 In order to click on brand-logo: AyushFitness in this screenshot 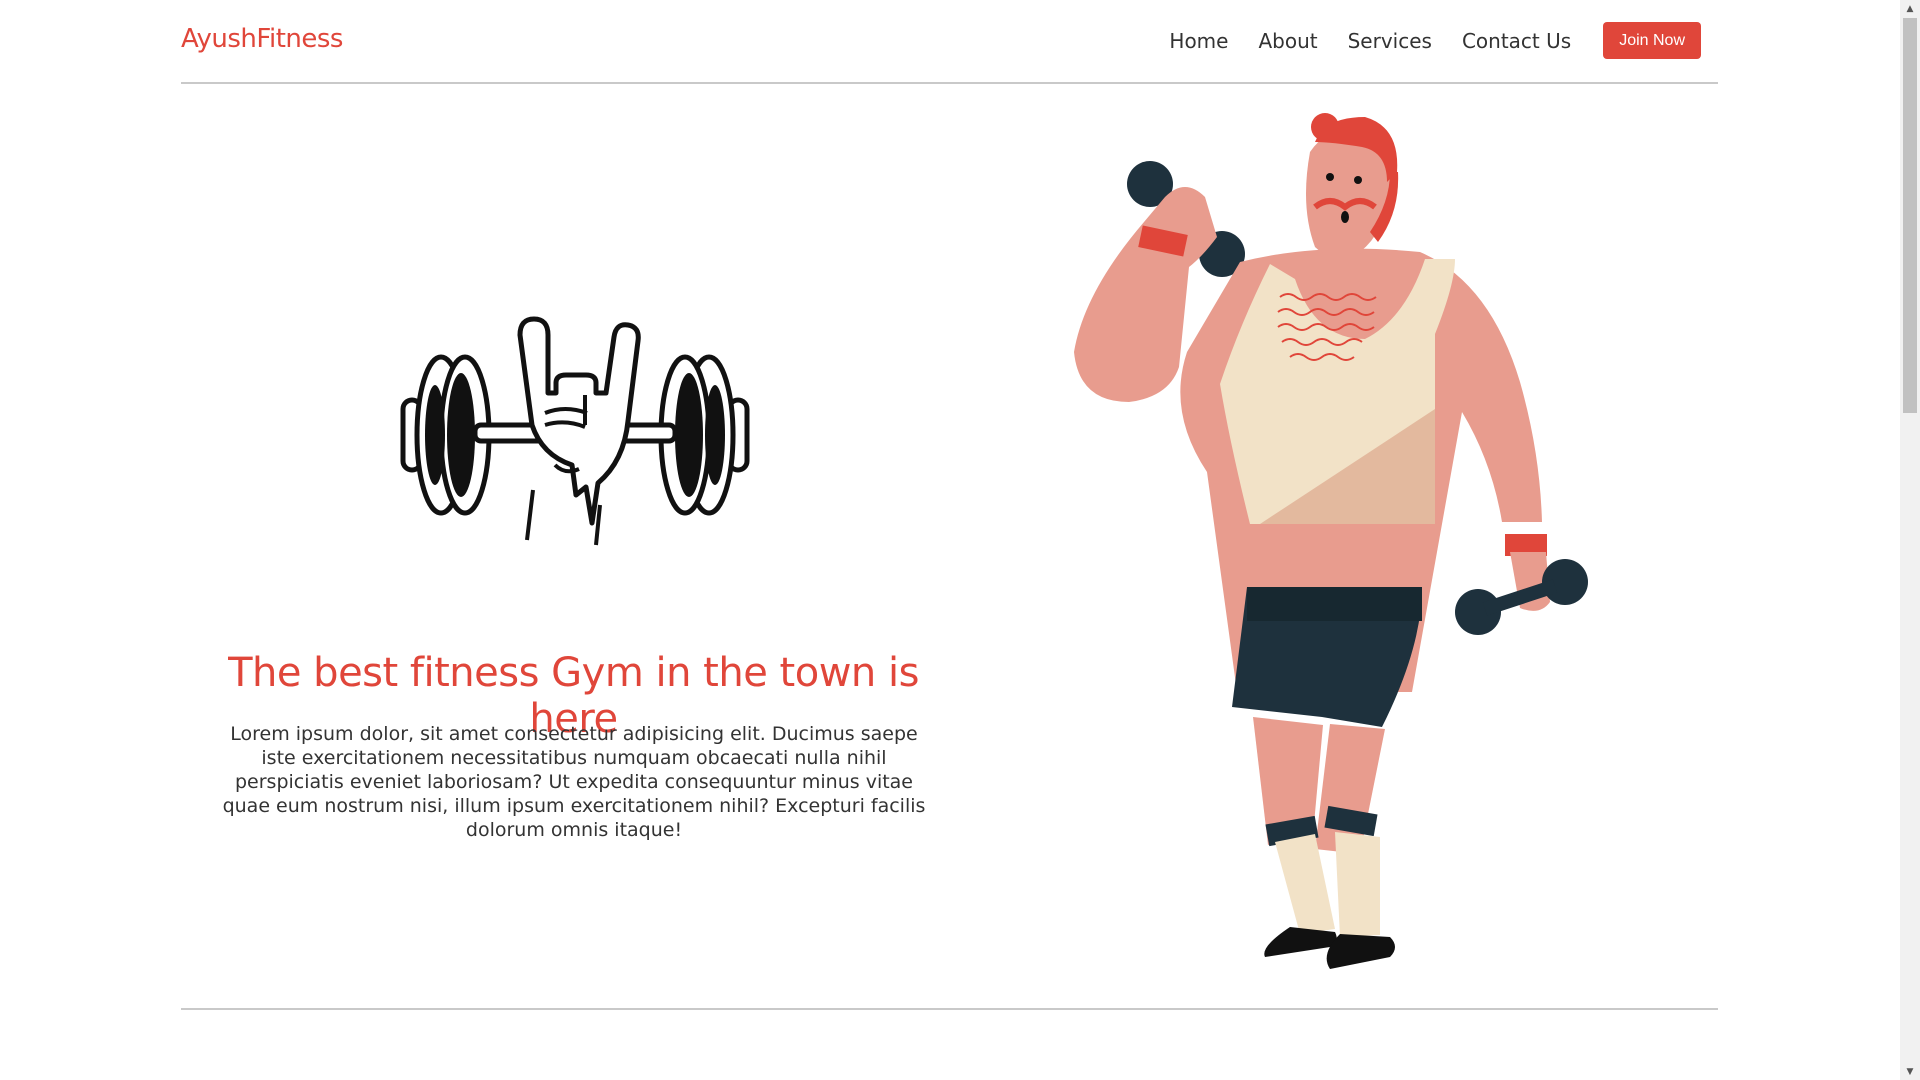, I will do `click(262, 39)`.